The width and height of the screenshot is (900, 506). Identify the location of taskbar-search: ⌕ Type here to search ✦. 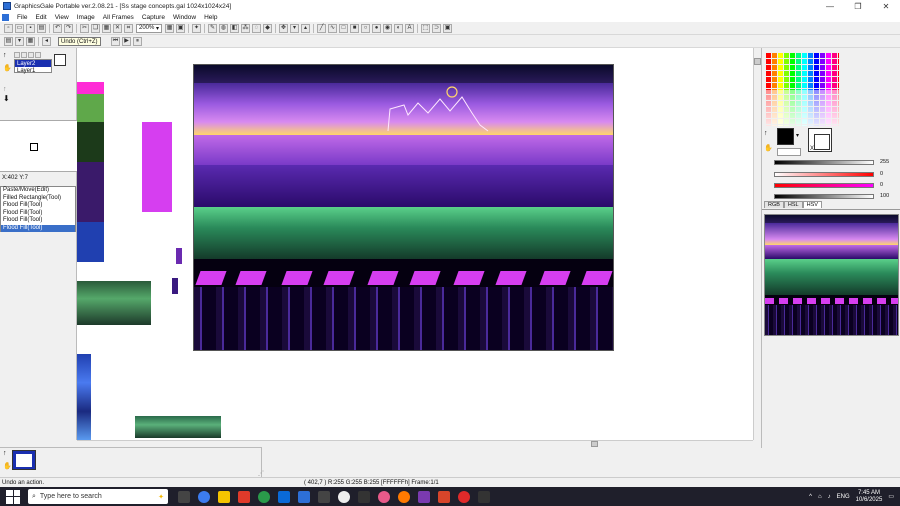
(98, 496).